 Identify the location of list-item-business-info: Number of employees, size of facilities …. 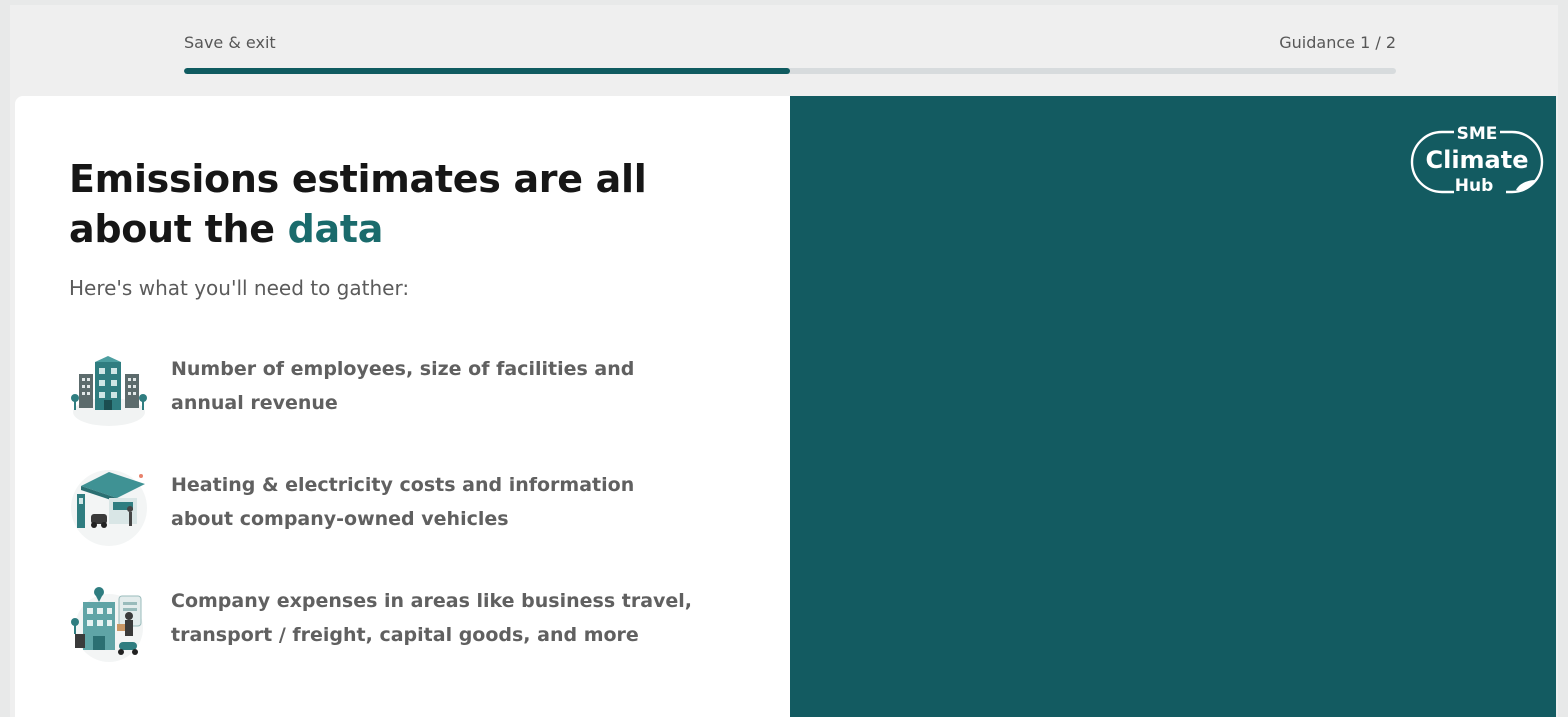
(389, 392).